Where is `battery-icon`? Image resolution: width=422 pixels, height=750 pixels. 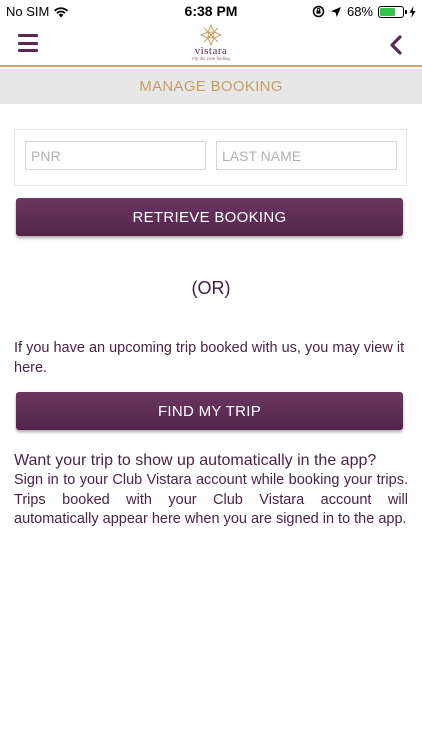 battery-icon is located at coordinates (392, 11).